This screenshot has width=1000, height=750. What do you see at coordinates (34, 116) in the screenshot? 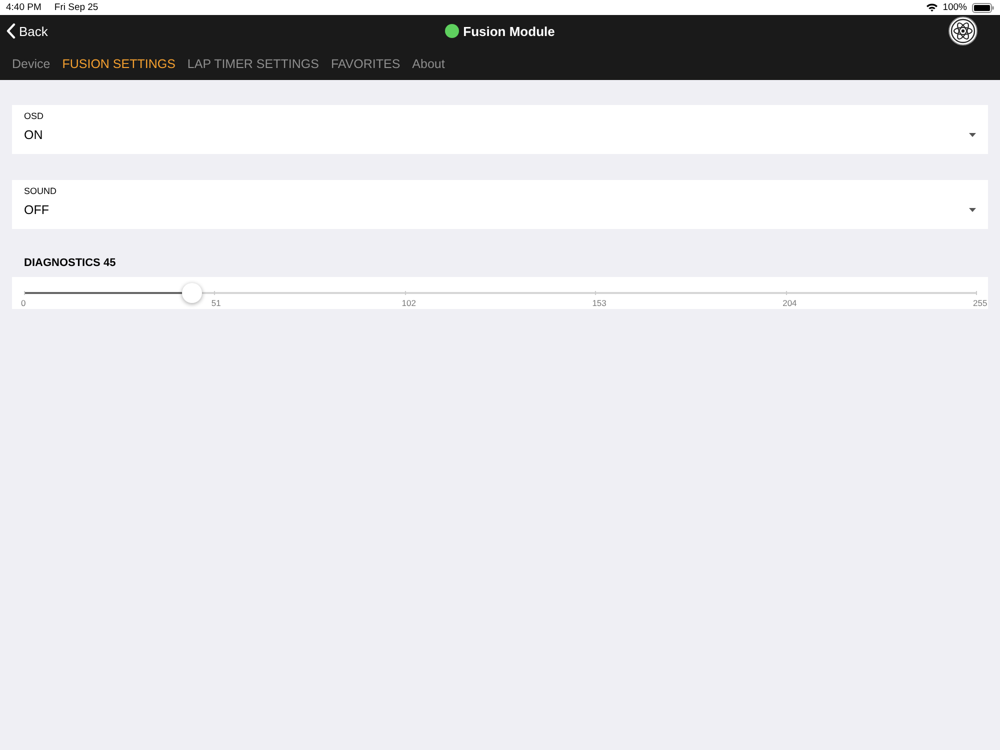
I see `field-label: OSD` at bounding box center [34, 116].